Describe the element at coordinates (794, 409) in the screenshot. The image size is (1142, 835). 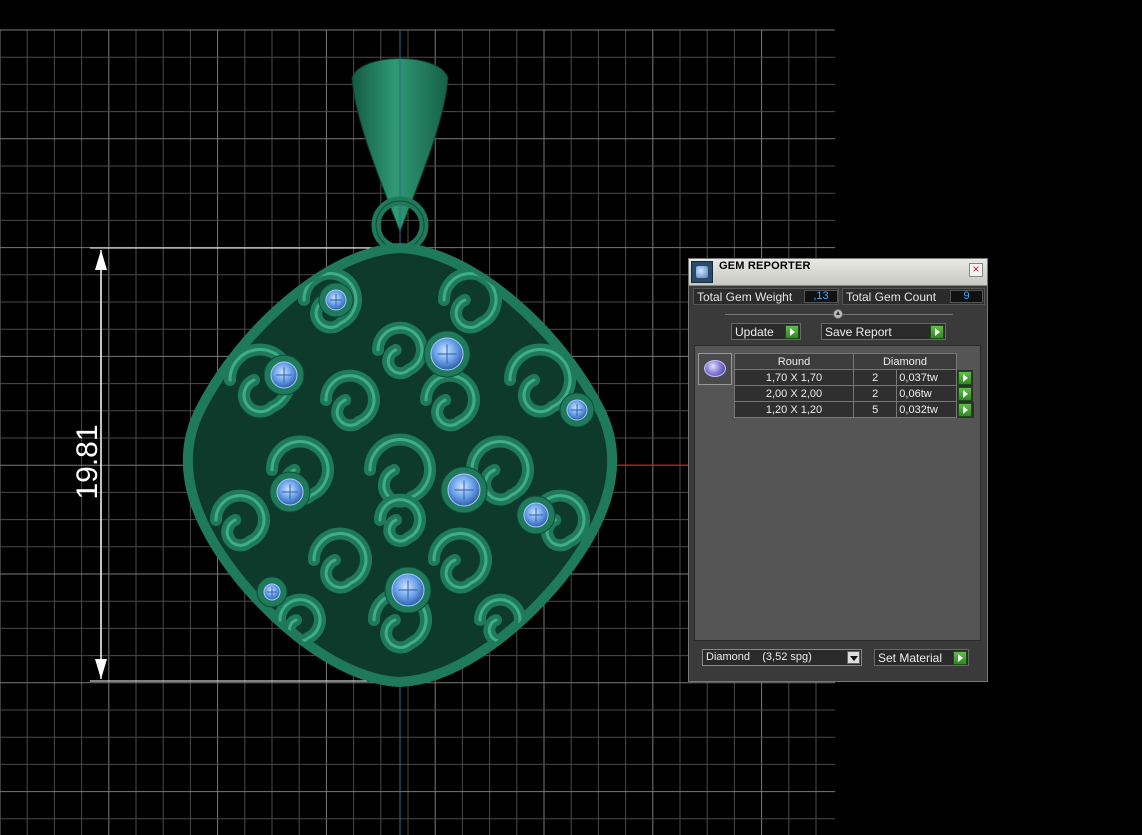
I see `gem-size-cell: 1,20 X 1,20` at that location.